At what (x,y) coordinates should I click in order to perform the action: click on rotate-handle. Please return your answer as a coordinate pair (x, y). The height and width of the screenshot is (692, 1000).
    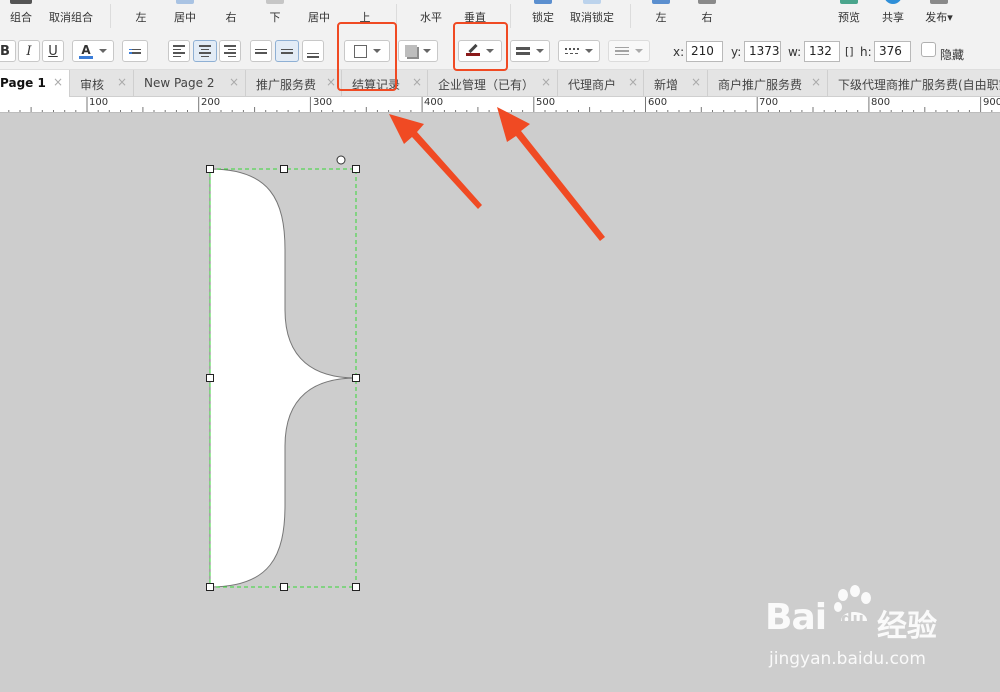
    Looking at the image, I should click on (341, 160).